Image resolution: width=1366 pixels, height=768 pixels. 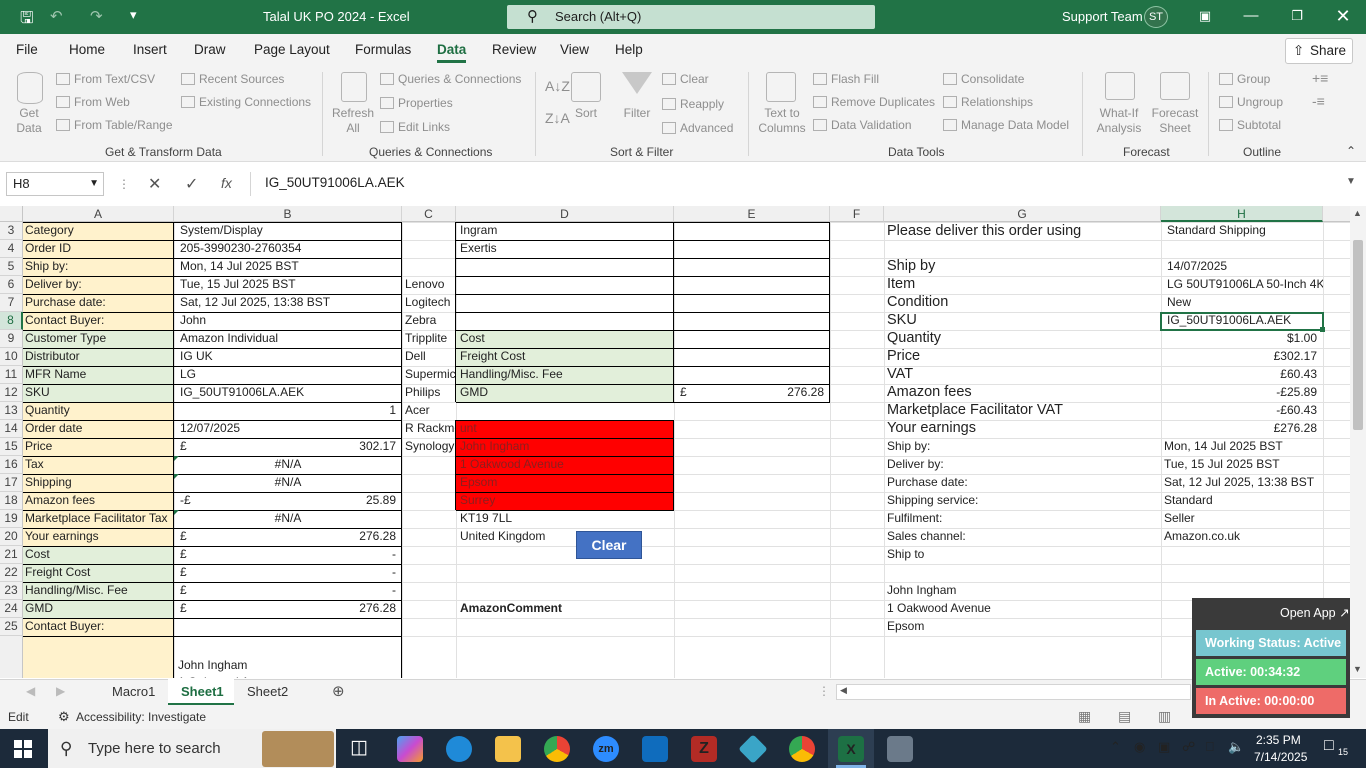 I want to click on cell-a: Order date, so click(x=98, y=429).